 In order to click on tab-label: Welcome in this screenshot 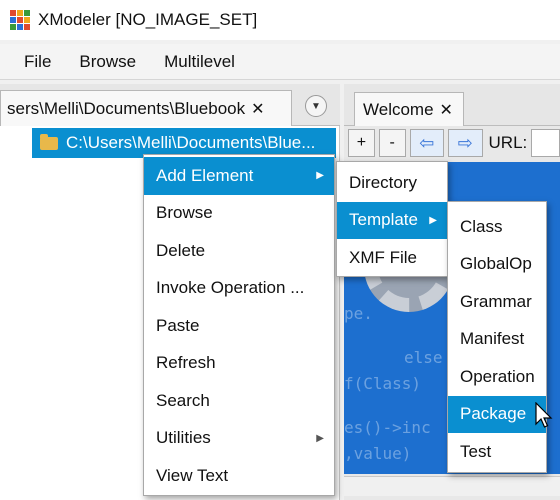, I will do `click(398, 109)`.